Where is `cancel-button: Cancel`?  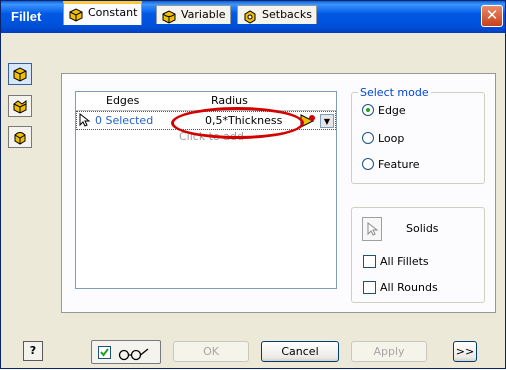 cancel-button: Cancel is located at coordinates (300, 351).